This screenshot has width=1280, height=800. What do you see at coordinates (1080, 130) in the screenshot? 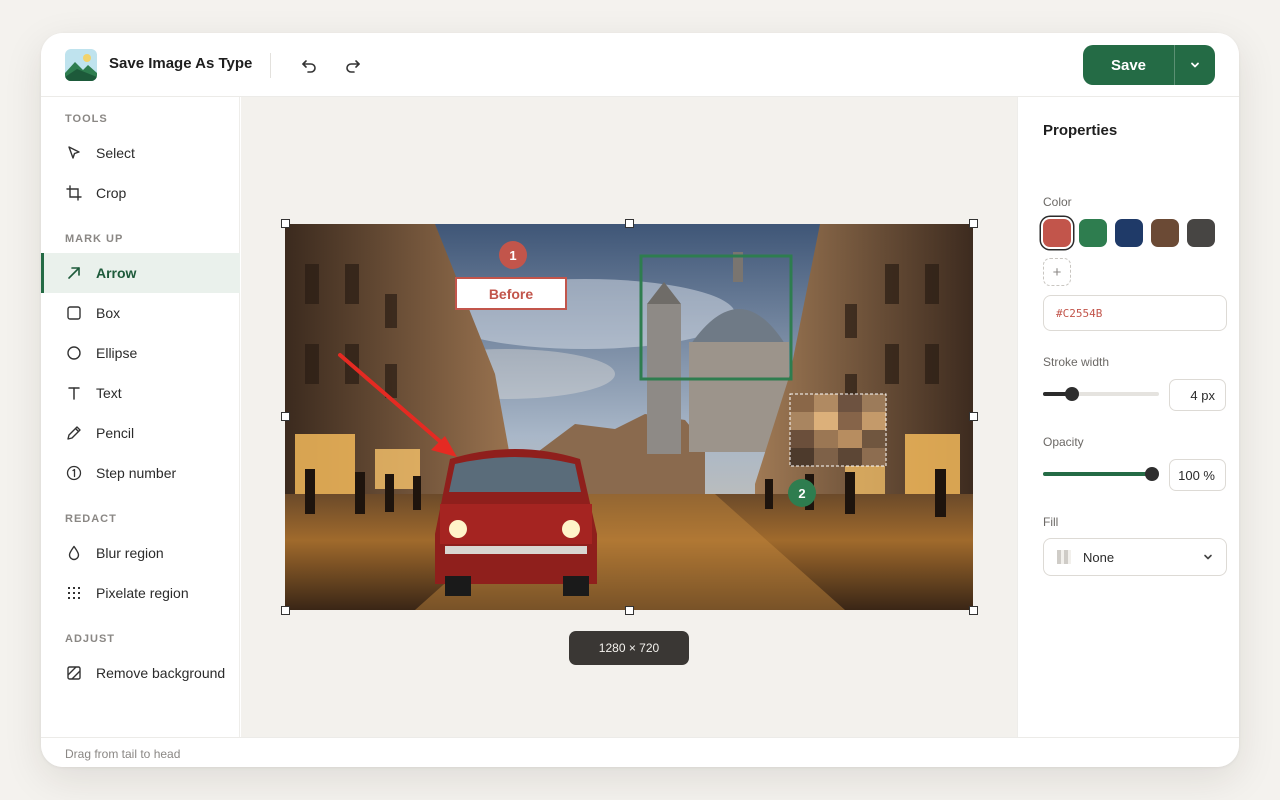
I see `properties-title: Properties` at bounding box center [1080, 130].